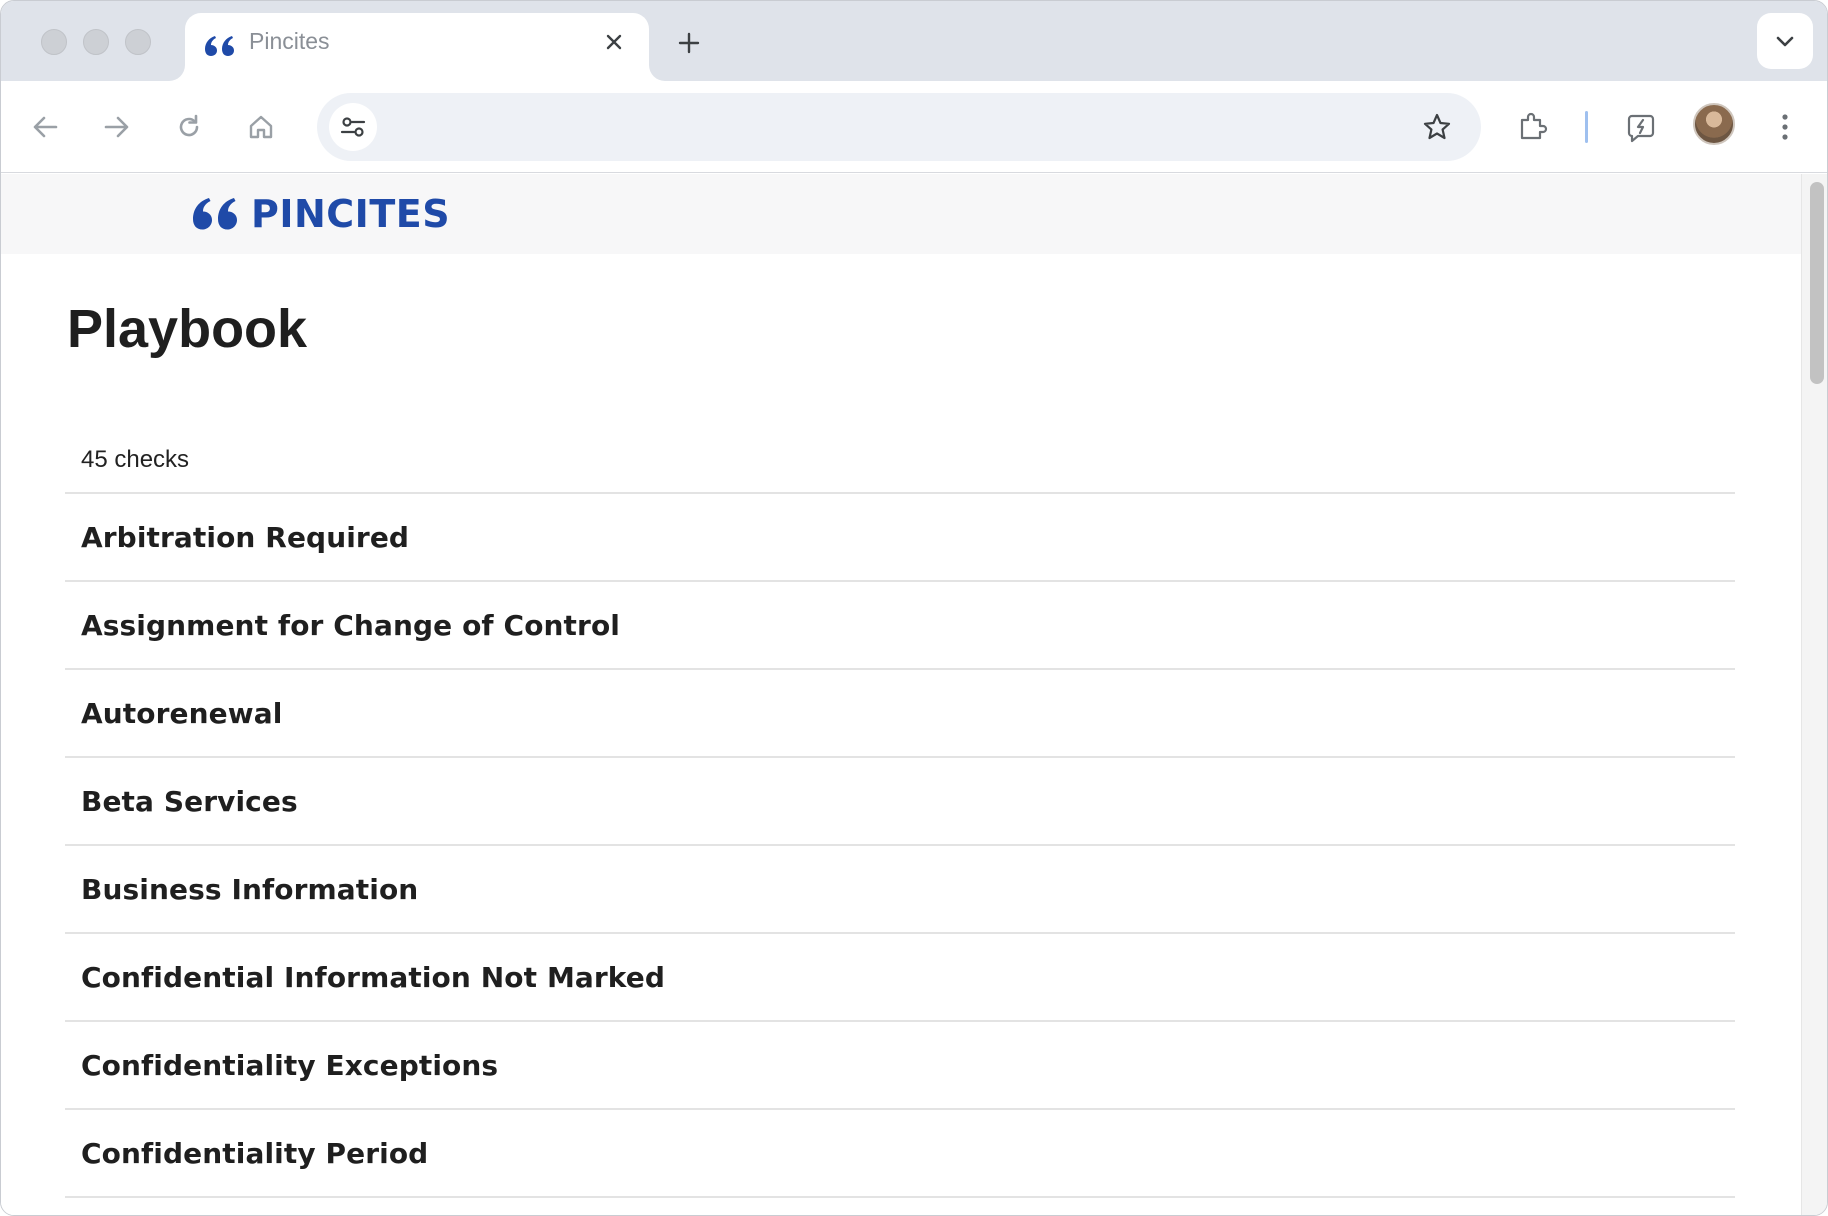 The image size is (1828, 1216). Describe the element at coordinates (881, 127) in the screenshot. I see `url-input` at that location.